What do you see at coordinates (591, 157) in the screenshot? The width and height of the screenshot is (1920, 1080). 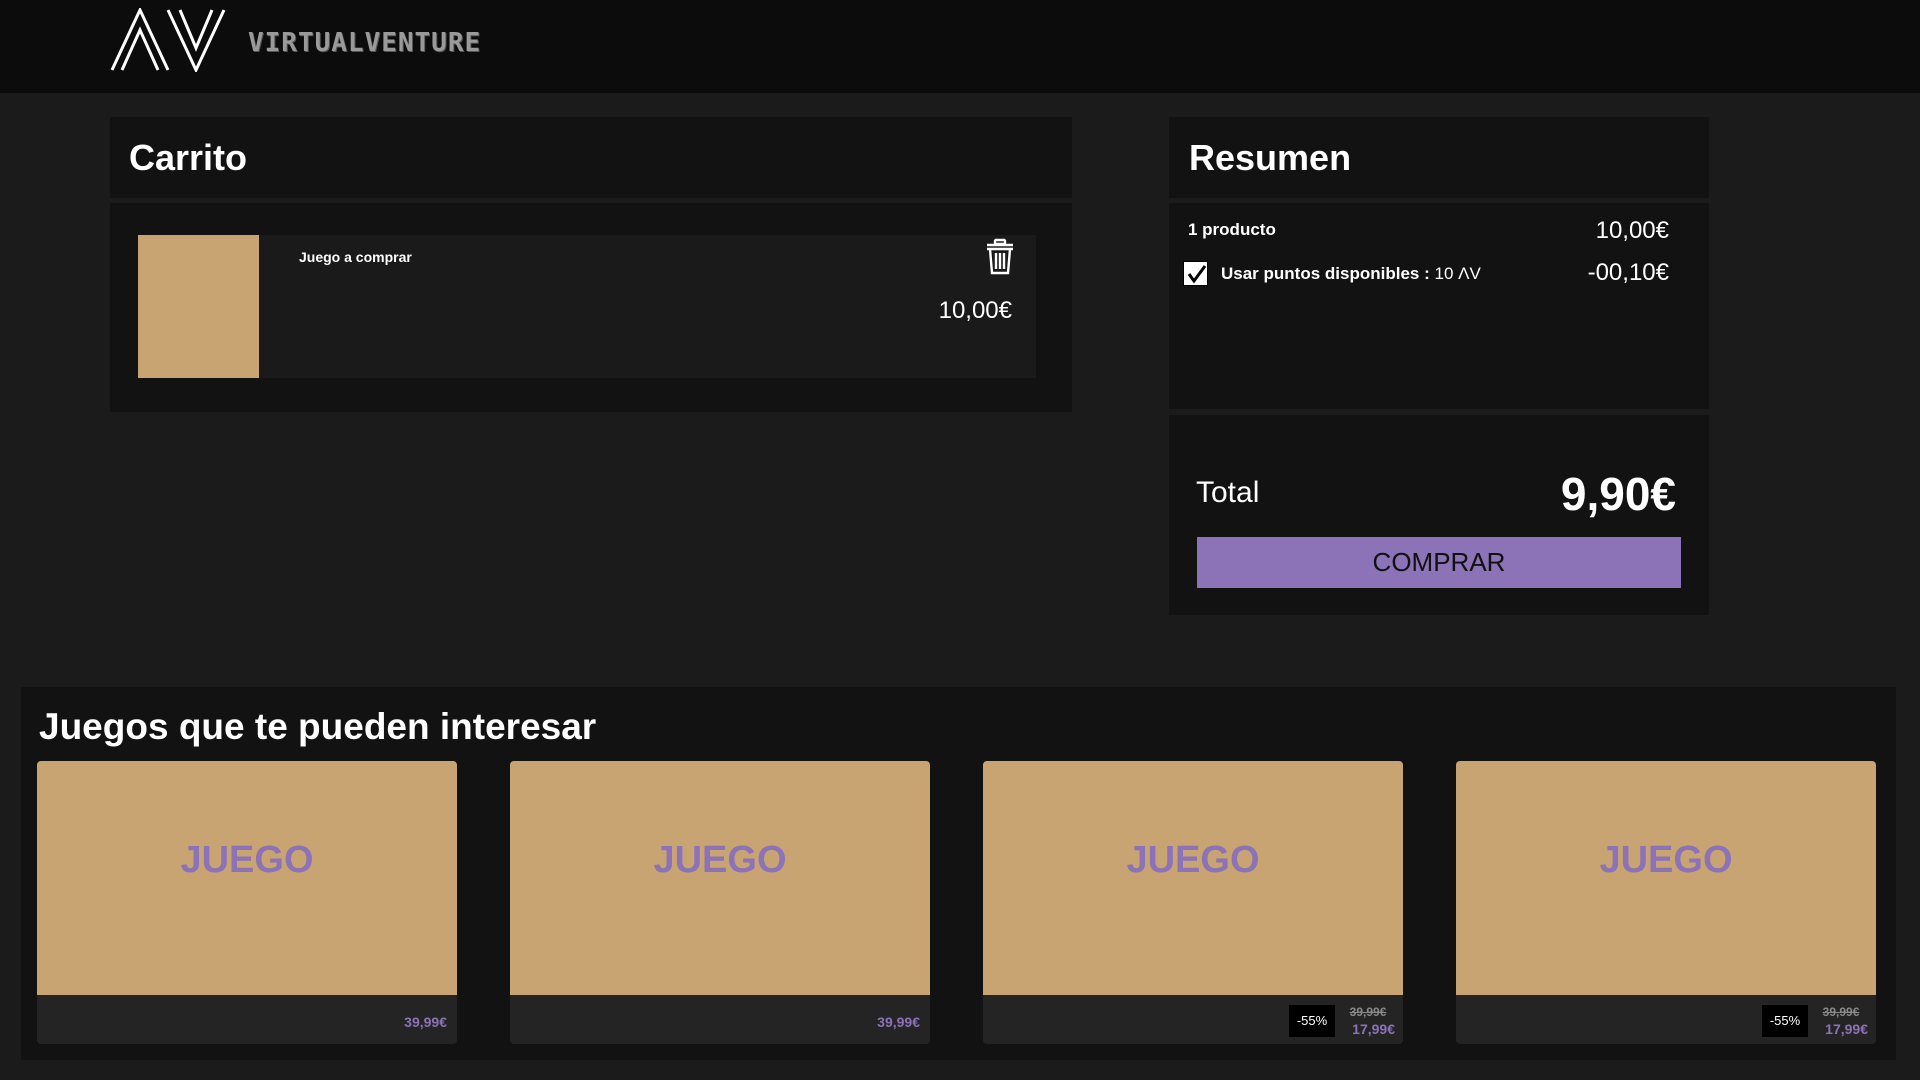 I see `cart-header: Carrito` at bounding box center [591, 157].